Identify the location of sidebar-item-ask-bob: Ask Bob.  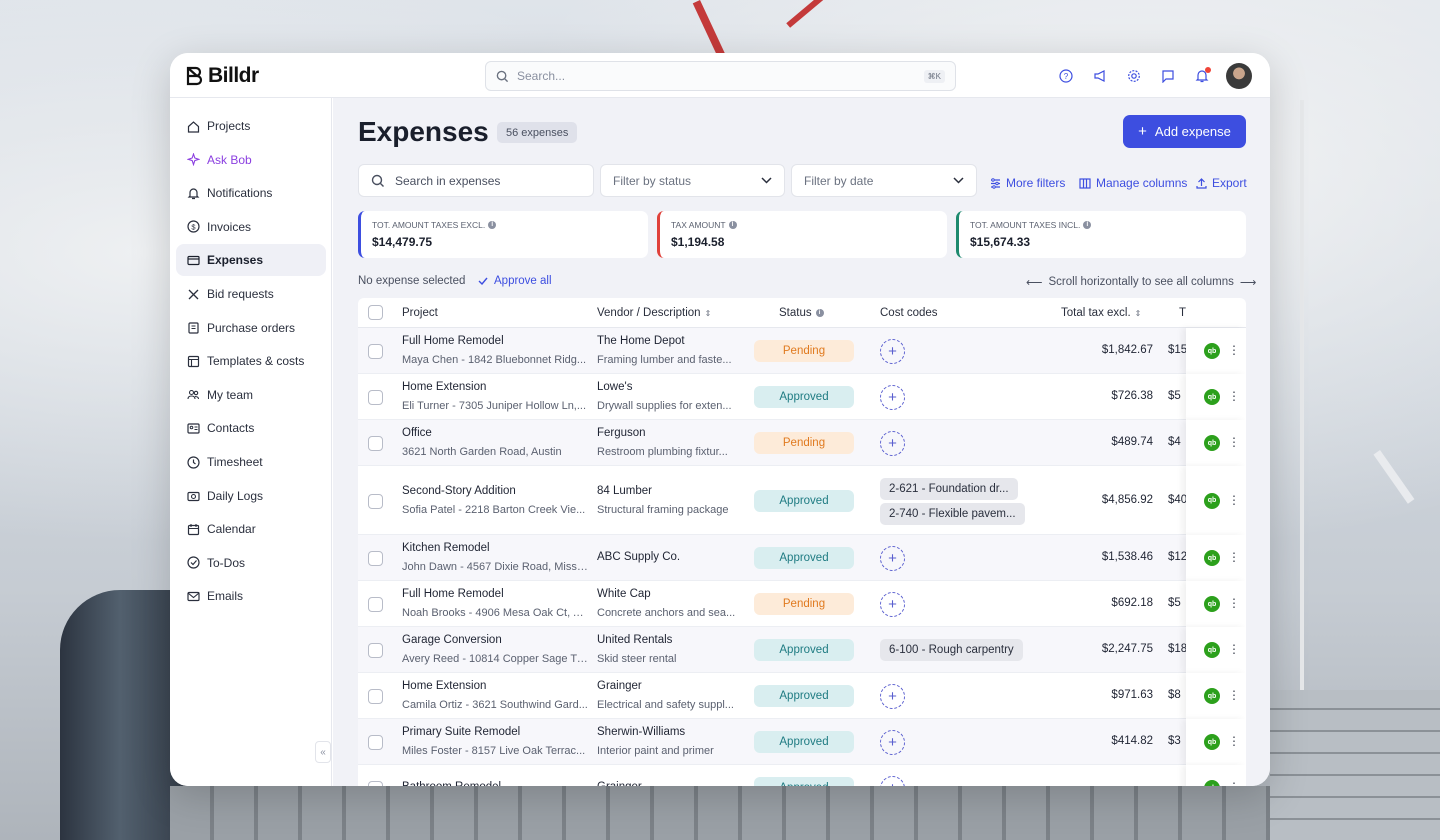
(251, 160).